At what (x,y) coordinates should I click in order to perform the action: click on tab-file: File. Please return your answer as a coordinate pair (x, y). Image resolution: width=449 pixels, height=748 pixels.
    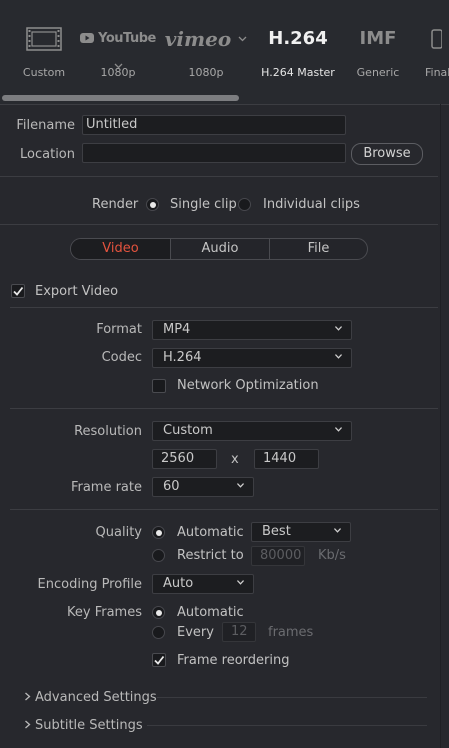
    Looking at the image, I should click on (318, 249).